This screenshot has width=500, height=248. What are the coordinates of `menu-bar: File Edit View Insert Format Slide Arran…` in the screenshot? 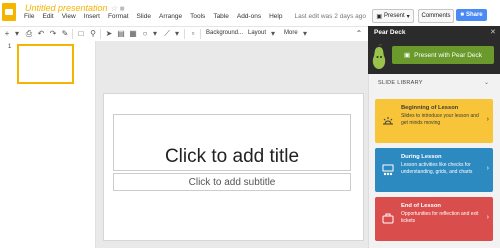 It's located at (195, 16).